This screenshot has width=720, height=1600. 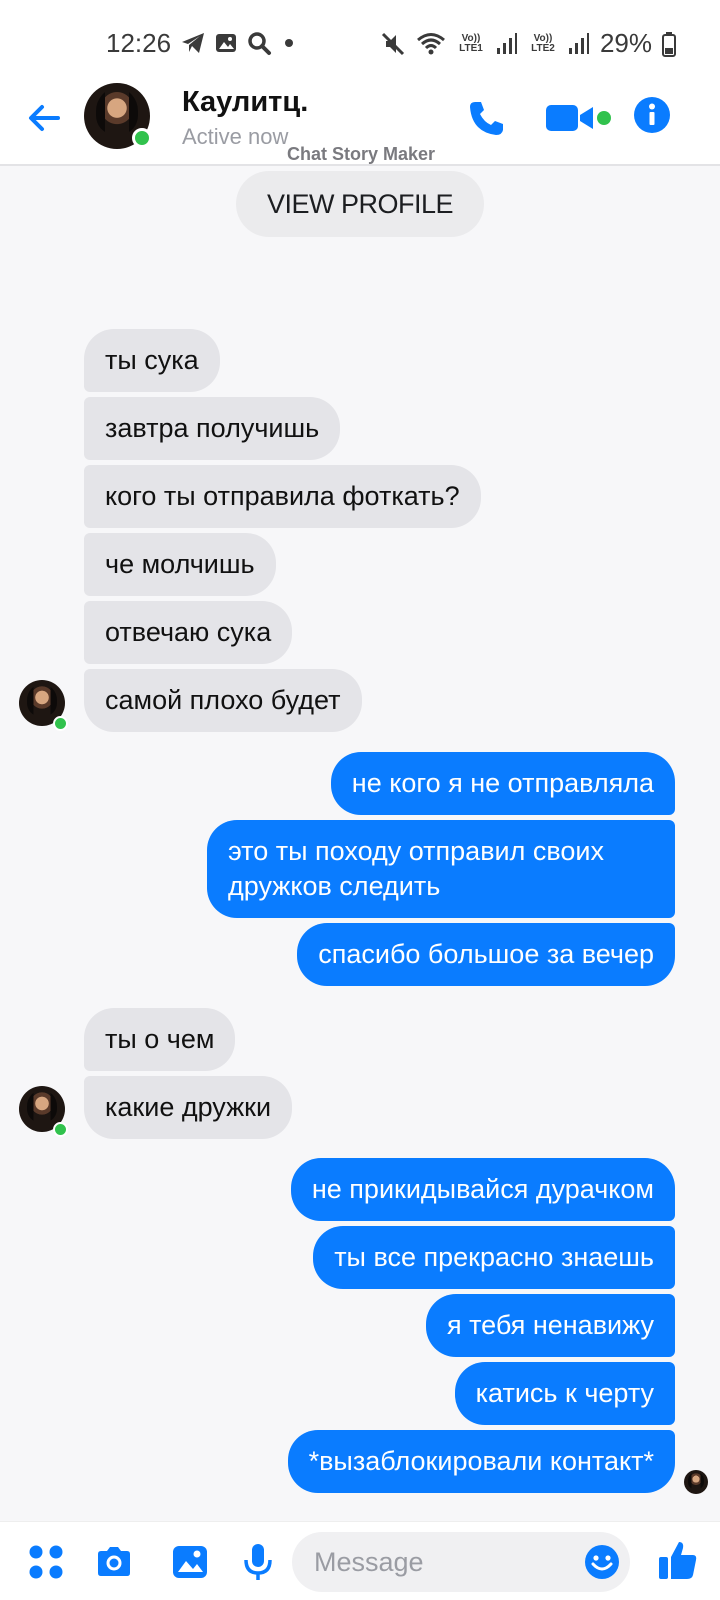 I want to click on info-icon, so click(x=652, y=115).